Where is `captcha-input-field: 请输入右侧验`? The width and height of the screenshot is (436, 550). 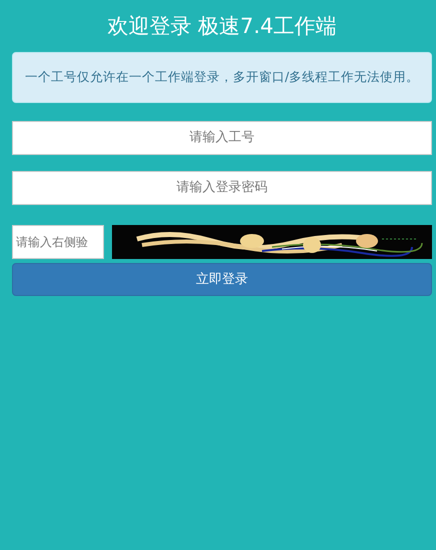
captcha-input-field: 请输入右侧验 is located at coordinates (58, 241).